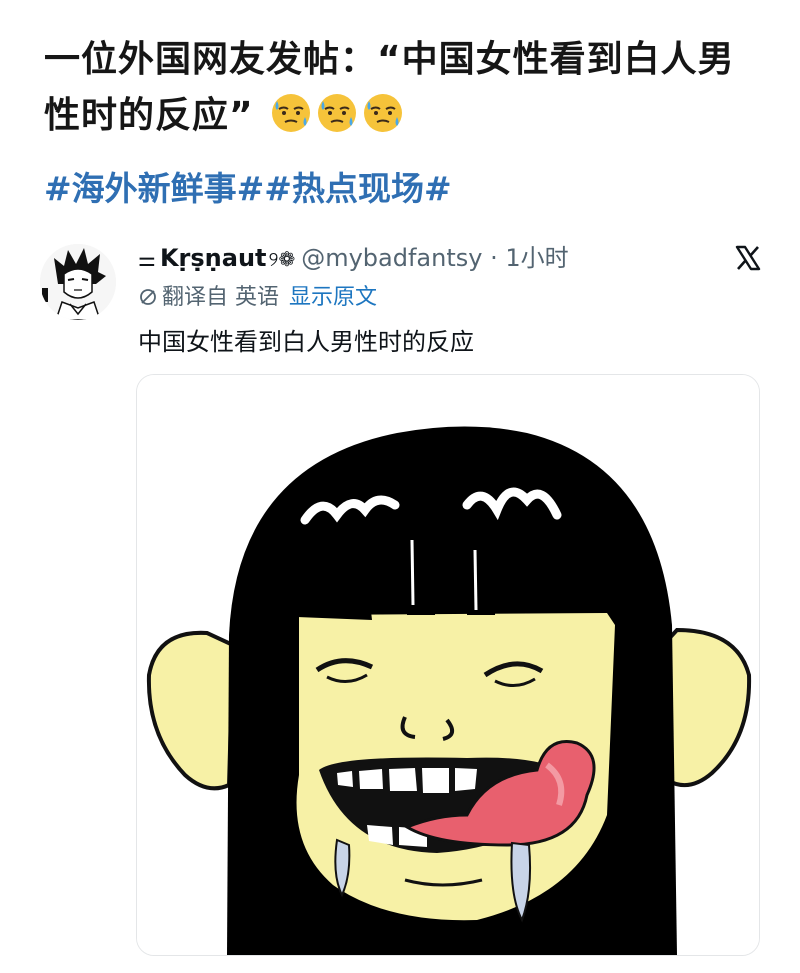  Describe the element at coordinates (529, 258) in the screenshot. I see `post-time: · 1小时` at that location.